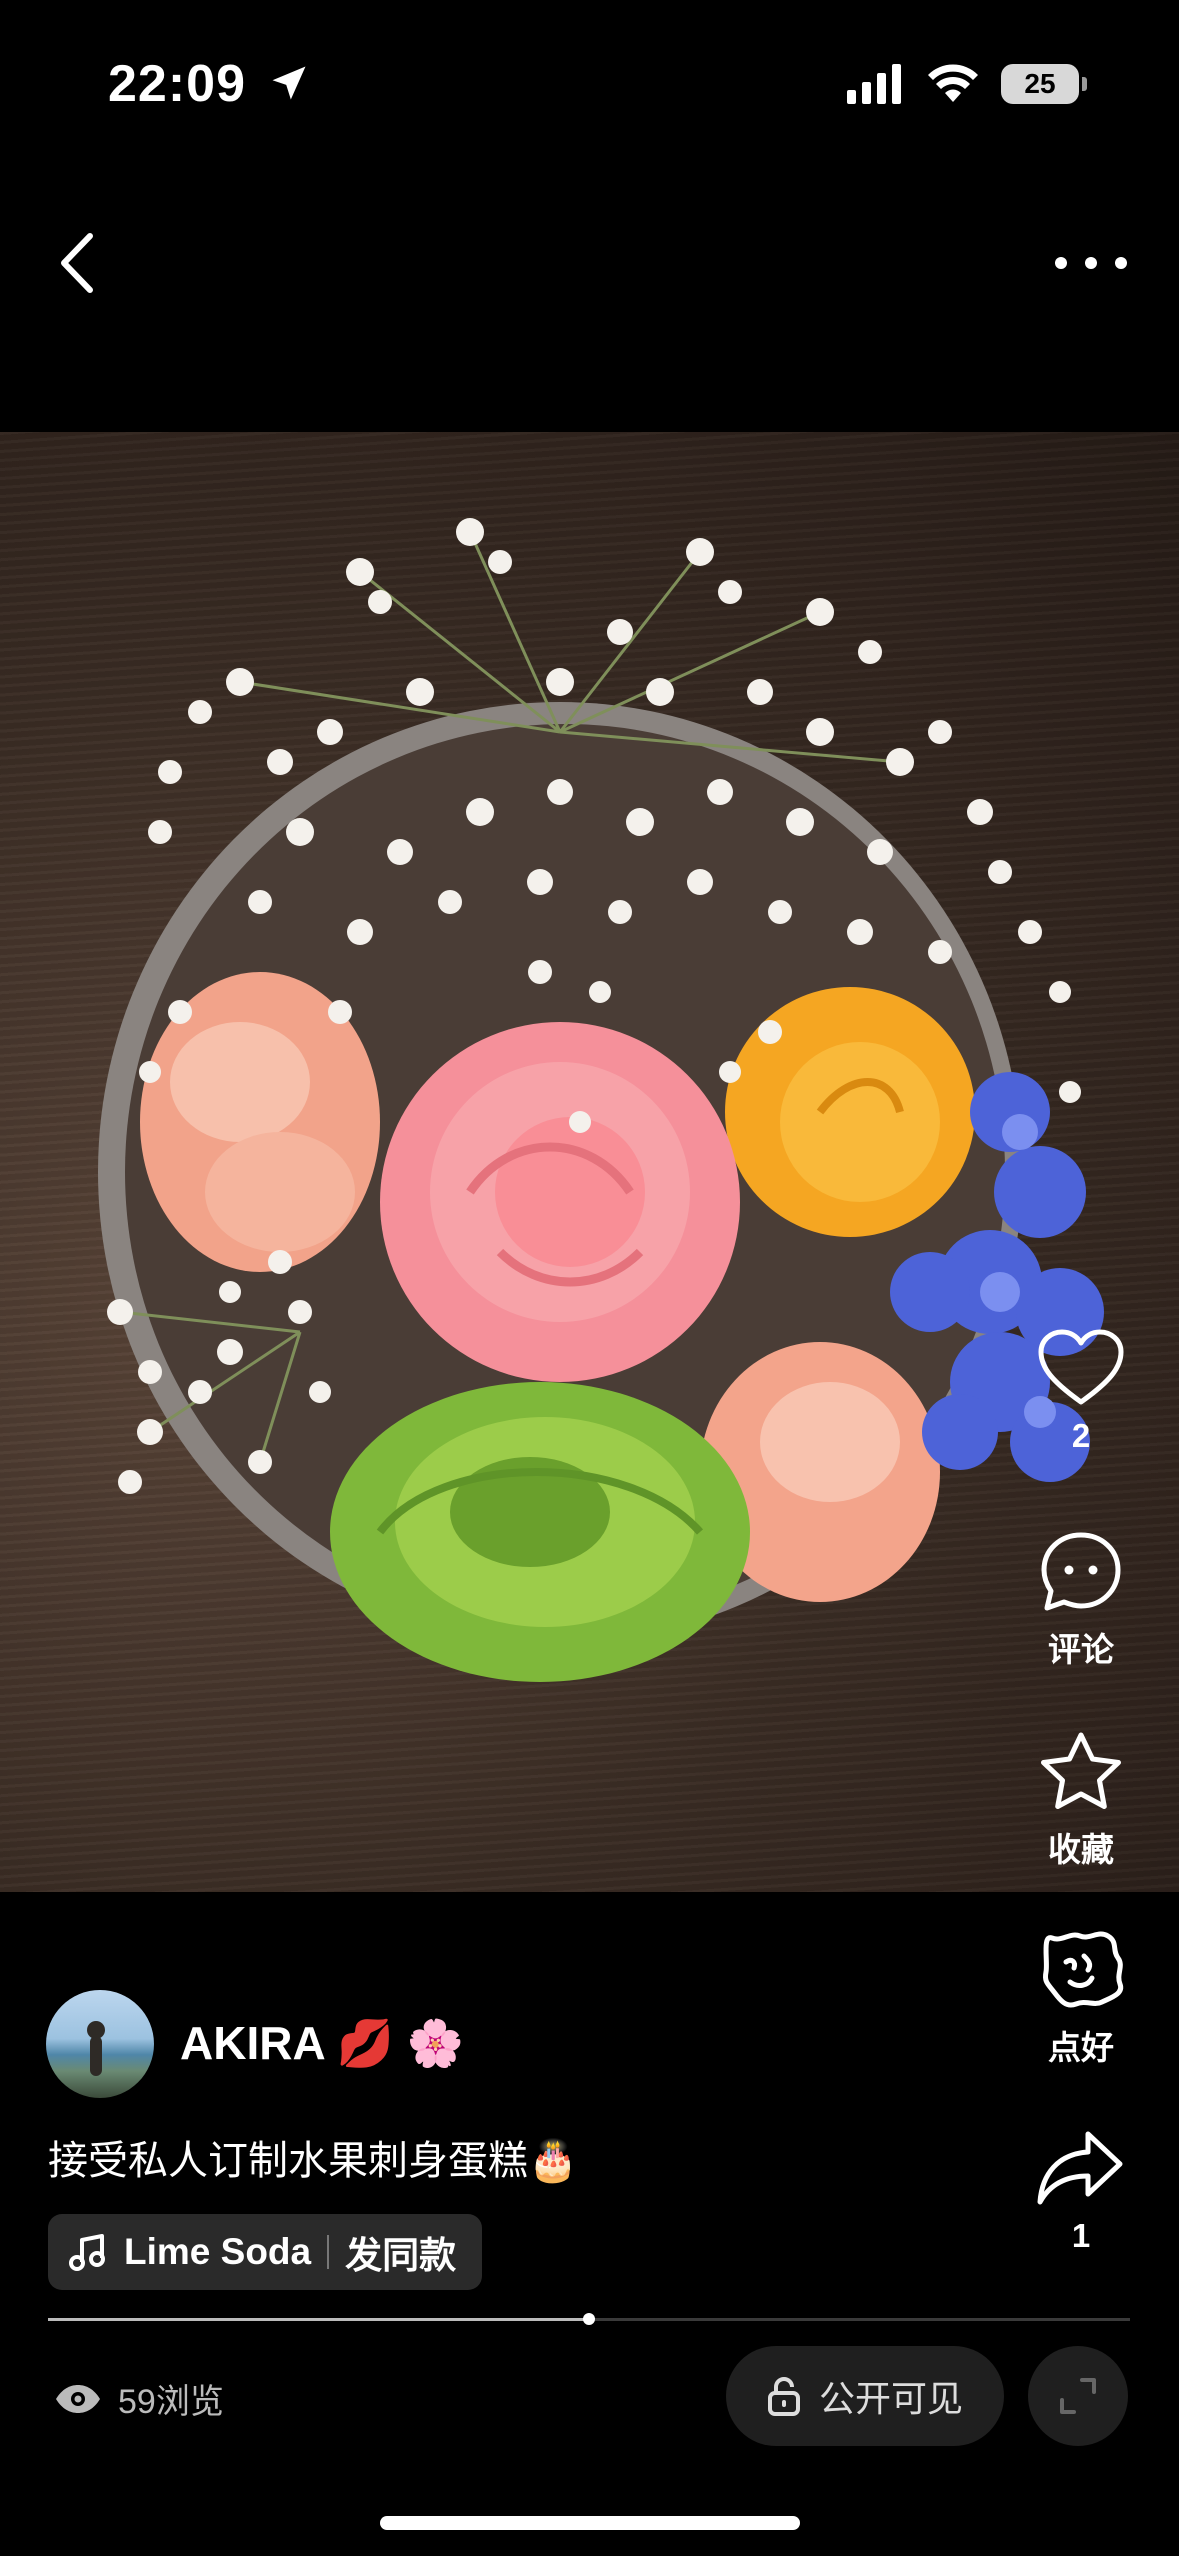 The image size is (1179, 2556). I want to click on author-name: AKIRA 💋 🌸, so click(322, 2043).